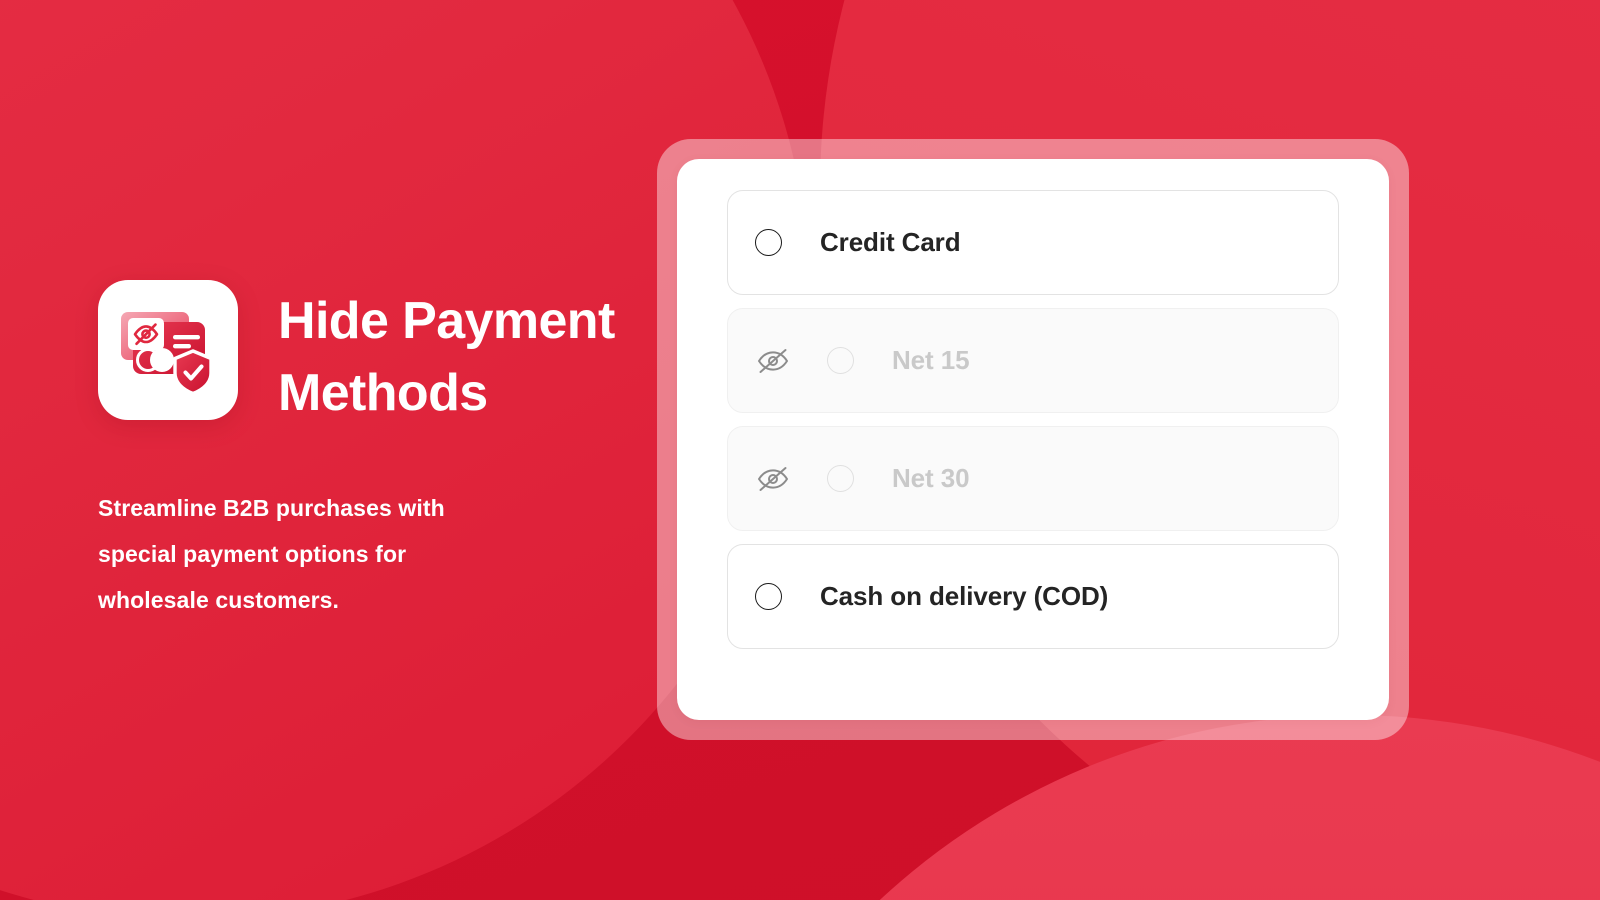  I want to click on hide-payment-methods-icon, so click(167, 354).